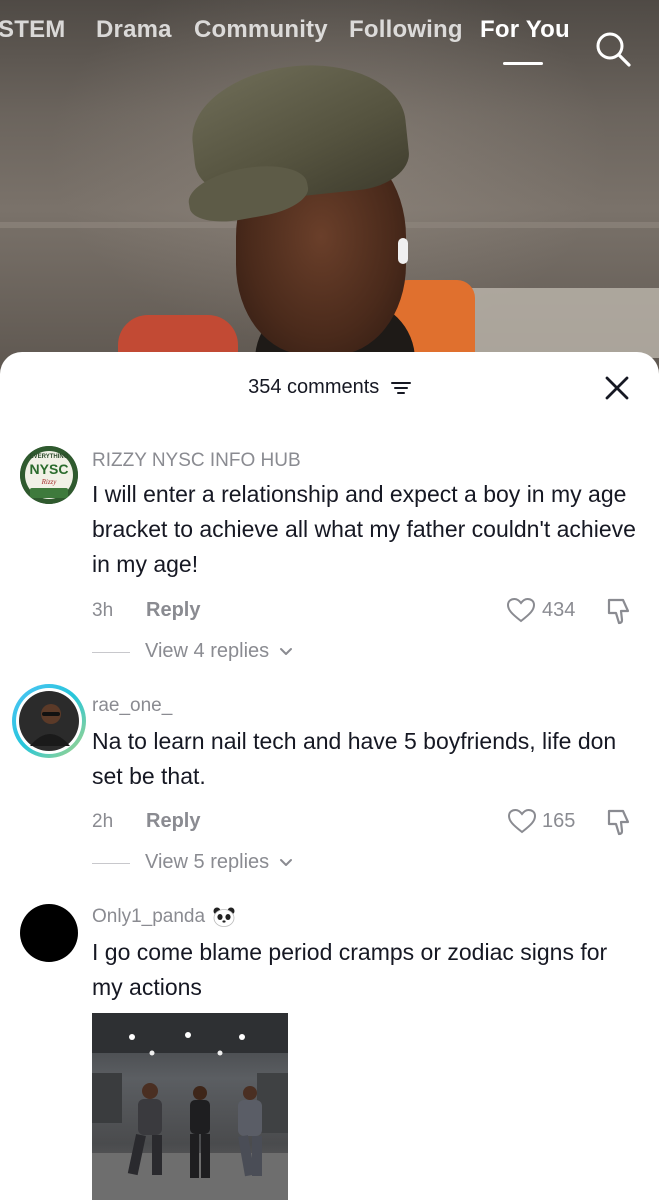 The image size is (659, 1200). I want to click on sort-filter-icon, so click(400, 388).